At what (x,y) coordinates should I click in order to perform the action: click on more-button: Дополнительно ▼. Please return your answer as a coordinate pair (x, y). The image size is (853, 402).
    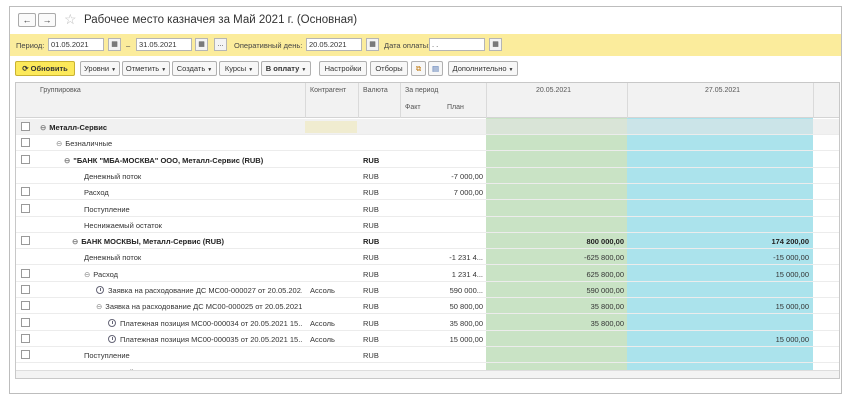
    Looking at the image, I should click on (483, 68).